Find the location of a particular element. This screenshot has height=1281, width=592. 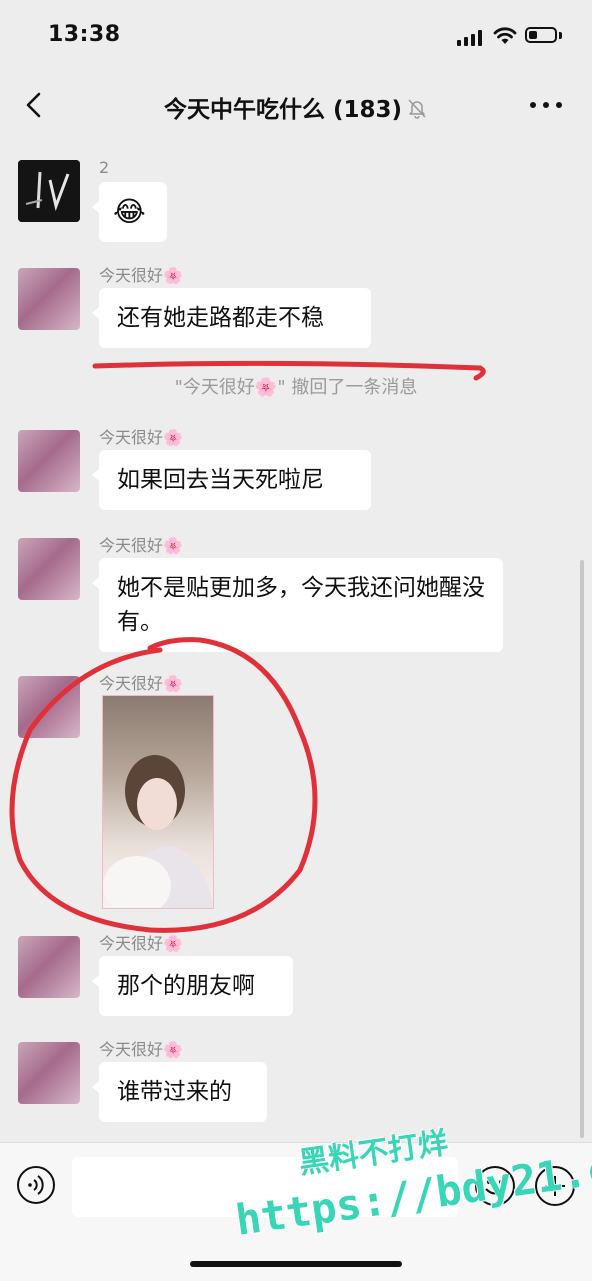

chat-header: 今天中午吃什么 (183) is located at coordinates (296, 106).